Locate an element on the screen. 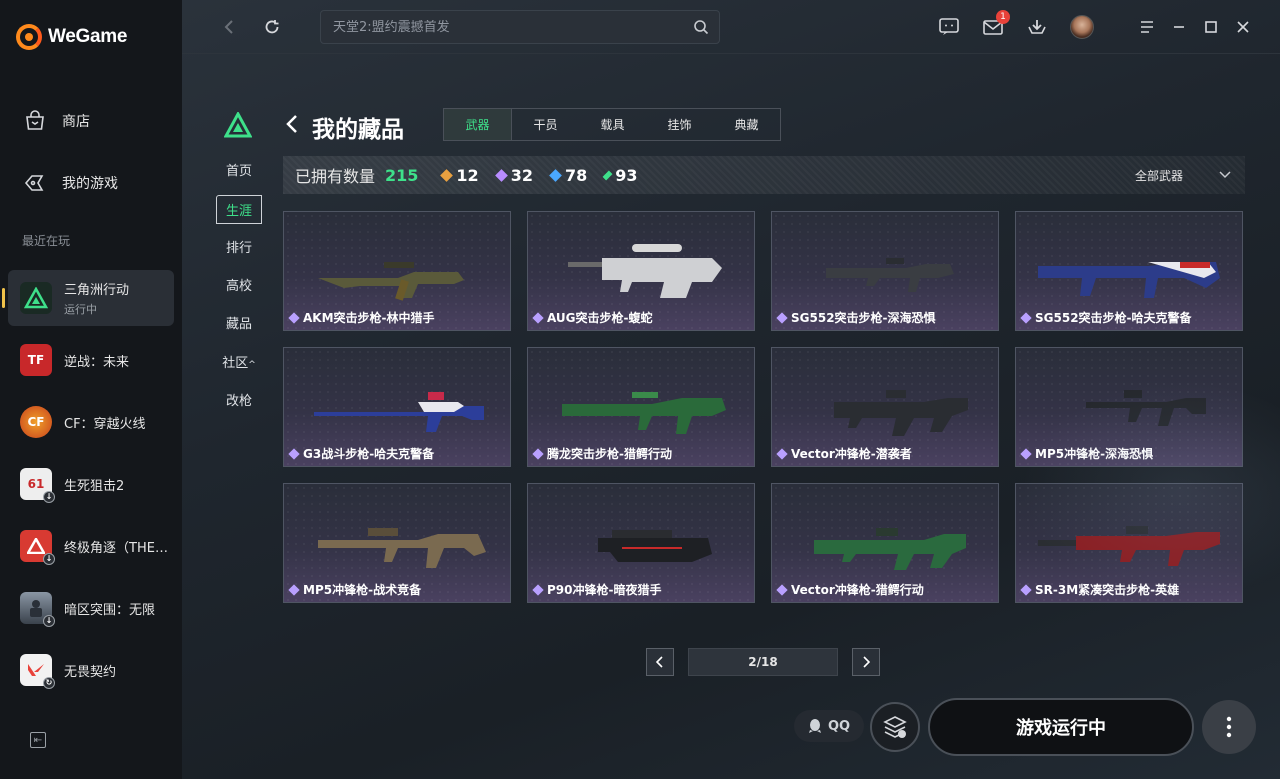  owned-total: 215 is located at coordinates (402, 175).